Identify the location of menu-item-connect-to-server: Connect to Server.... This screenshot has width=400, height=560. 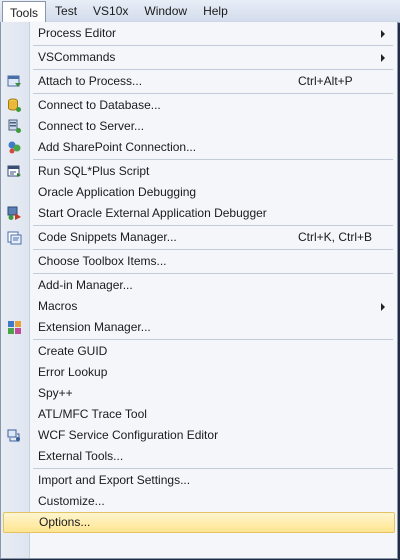
(199, 126).